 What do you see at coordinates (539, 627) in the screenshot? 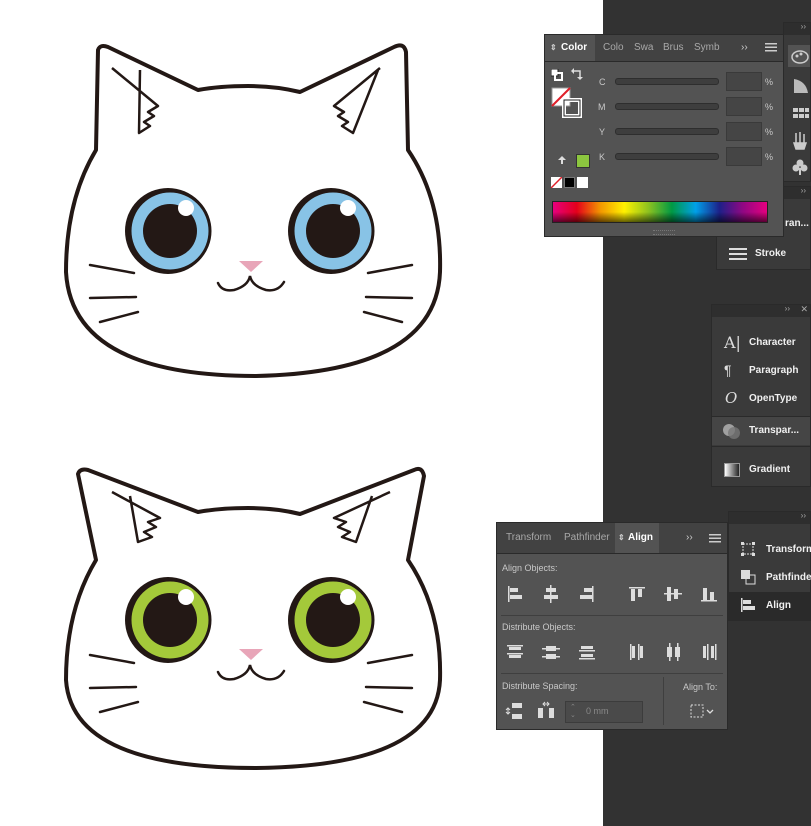
I see `distribute-objects-label: Distribute Objects:` at bounding box center [539, 627].